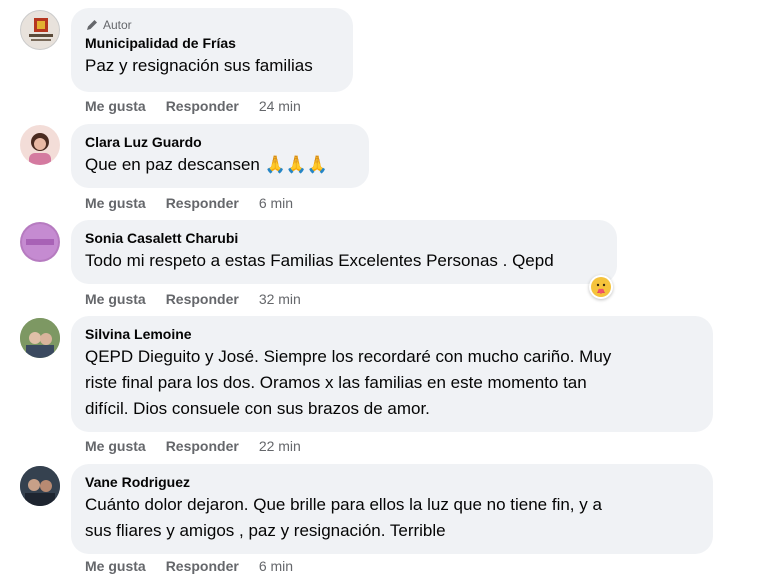 This screenshot has height=574, width=768. What do you see at coordinates (92, 25) in the screenshot?
I see `pencil-icon` at bounding box center [92, 25].